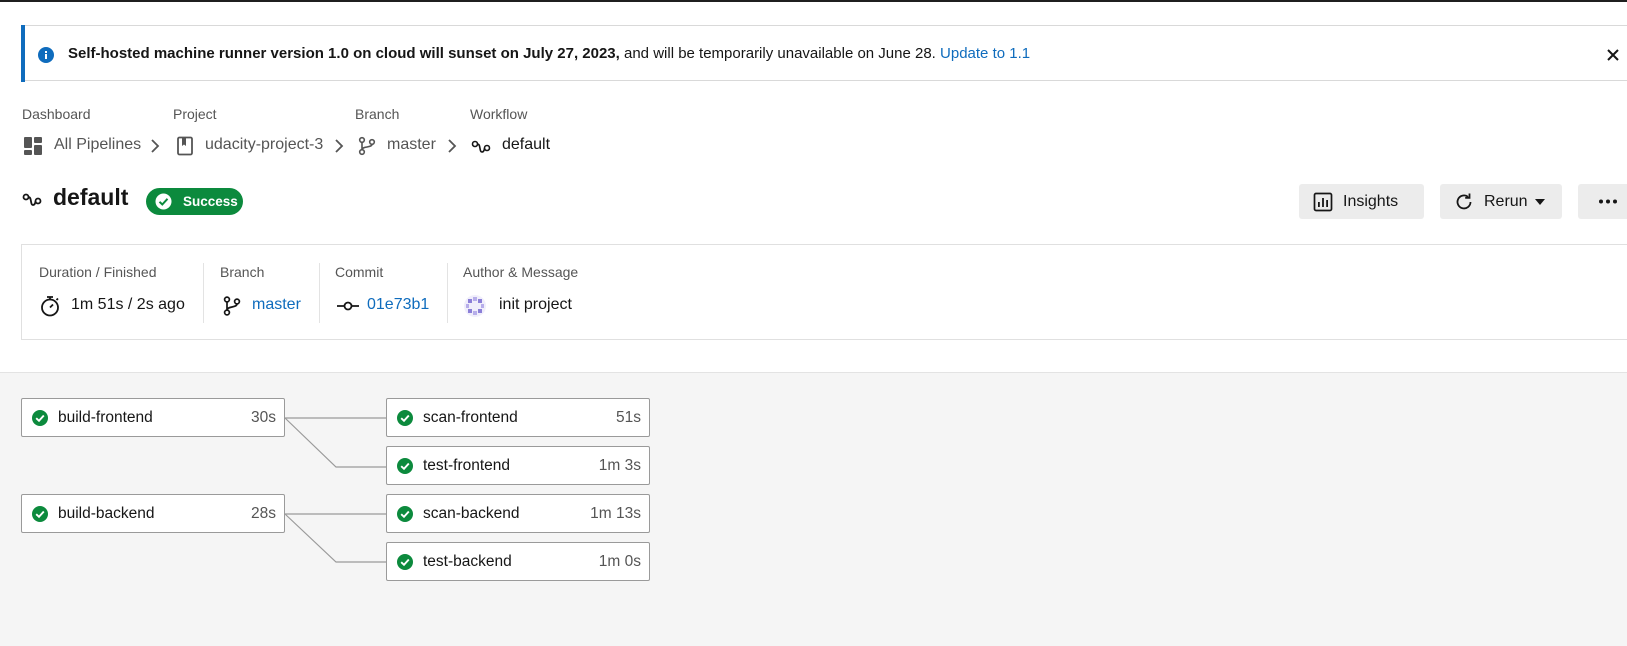 This screenshot has width=1627, height=646. I want to click on job-duration: 1m 3s, so click(619, 465).